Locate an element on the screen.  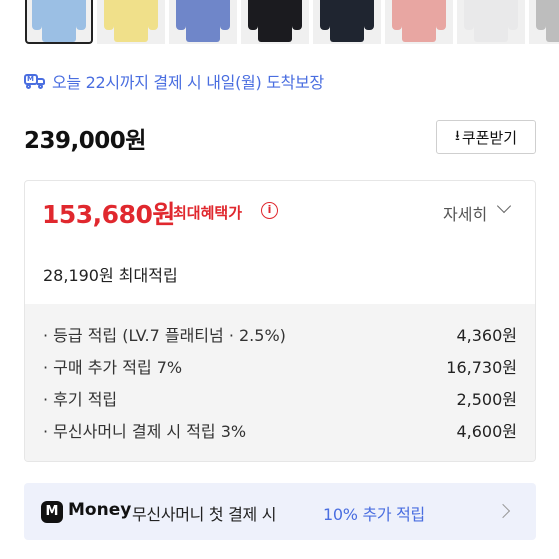
item-label: · 등급 적립 (LV.7 플래티넘 · 2.5%) is located at coordinates (164, 335).